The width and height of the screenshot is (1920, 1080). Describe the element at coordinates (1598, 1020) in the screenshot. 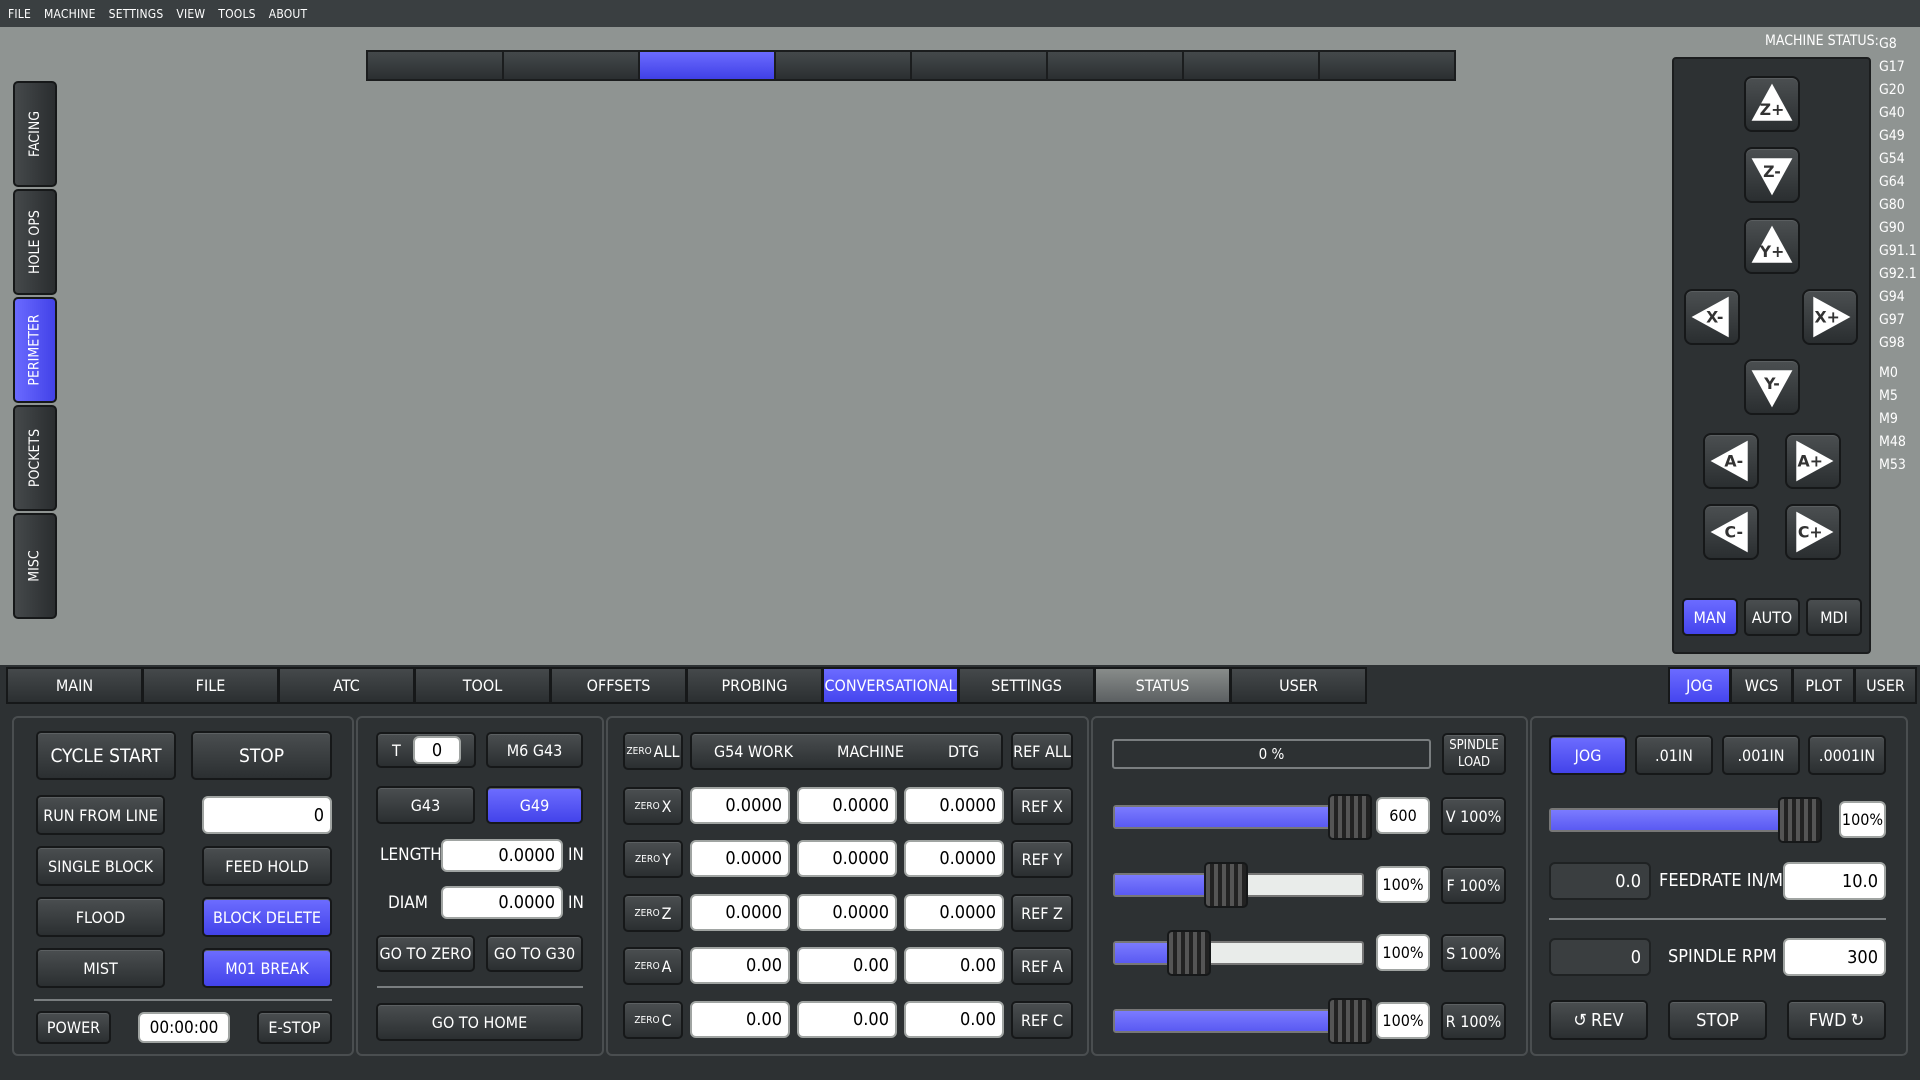

I see `spindle-reverse-button: ↺ REV` at that location.